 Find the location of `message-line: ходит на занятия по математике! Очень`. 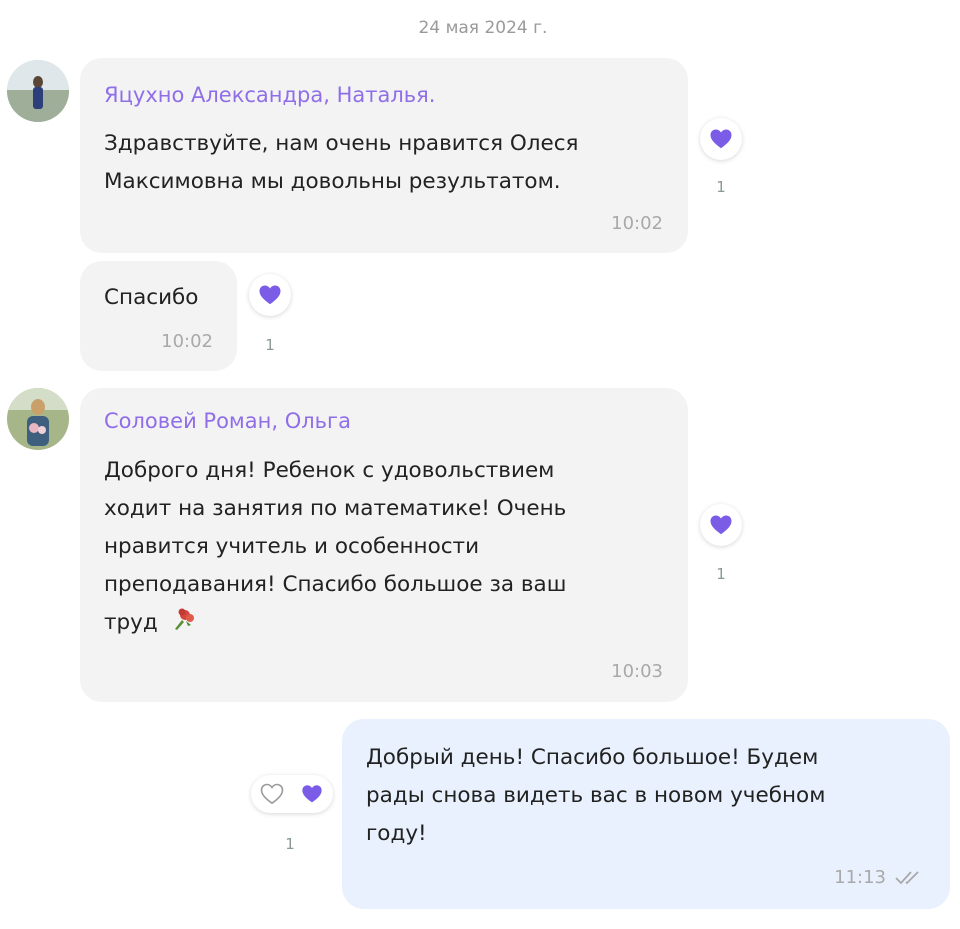

message-line: ходит на занятия по математике! Очень is located at coordinates (335, 508).